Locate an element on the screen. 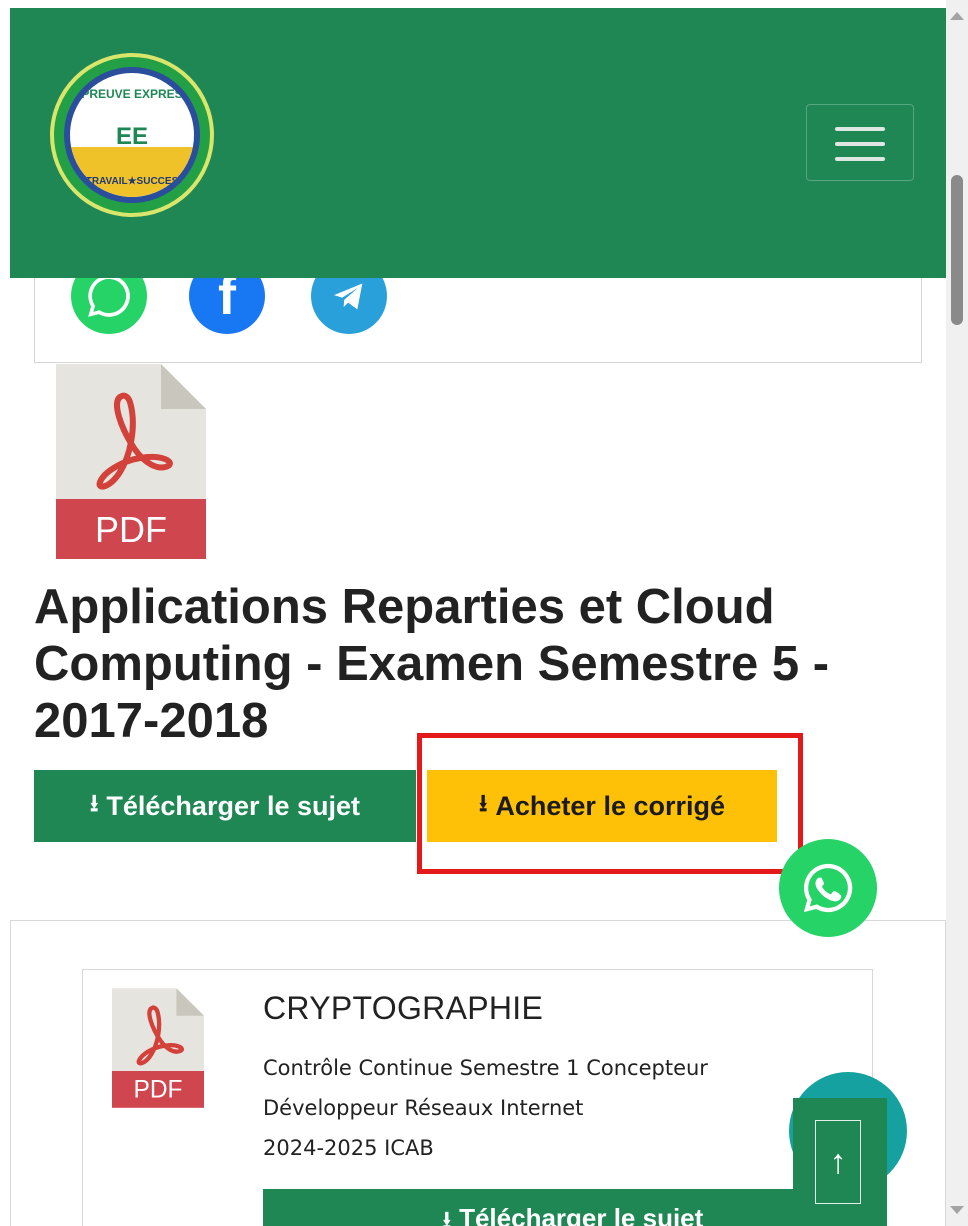 The height and width of the screenshot is (1226, 968). logo-emblem: EPREUVE EXPRESS EE TRAVAIL★SUCCES is located at coordinates (132, 135).